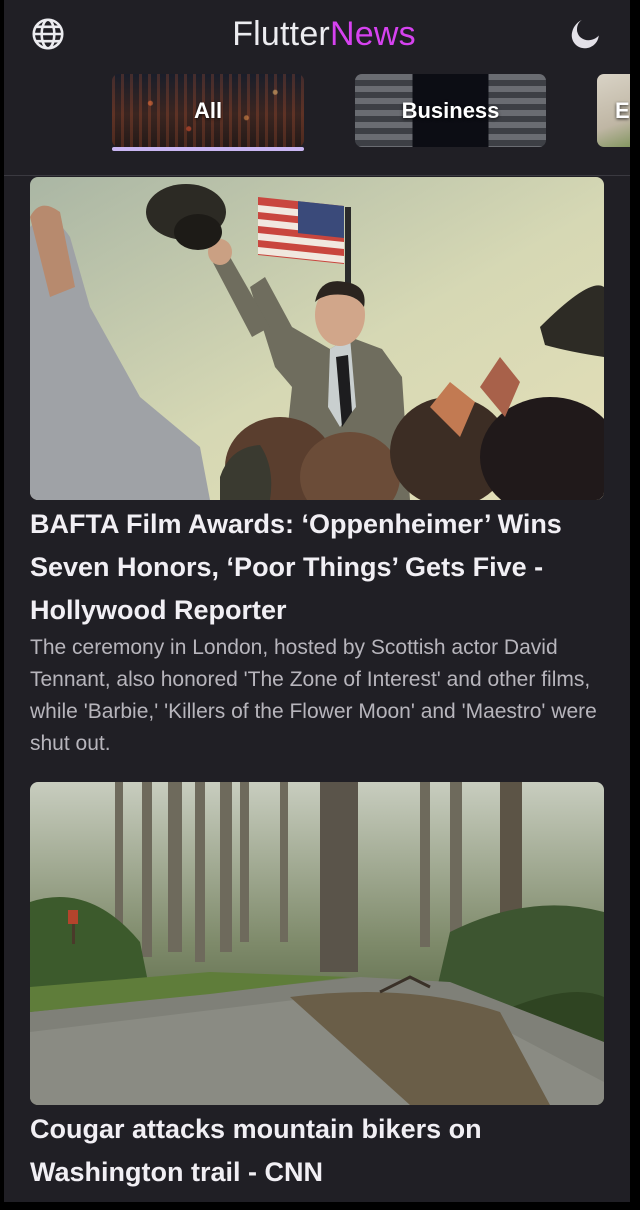  I want to click on app-title: FlutterNews, so click(317, 34).